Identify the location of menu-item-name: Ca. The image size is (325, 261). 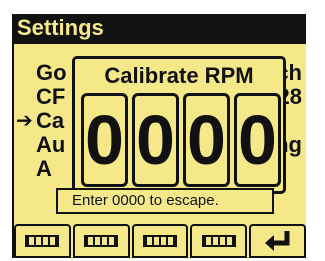
(50, 120).